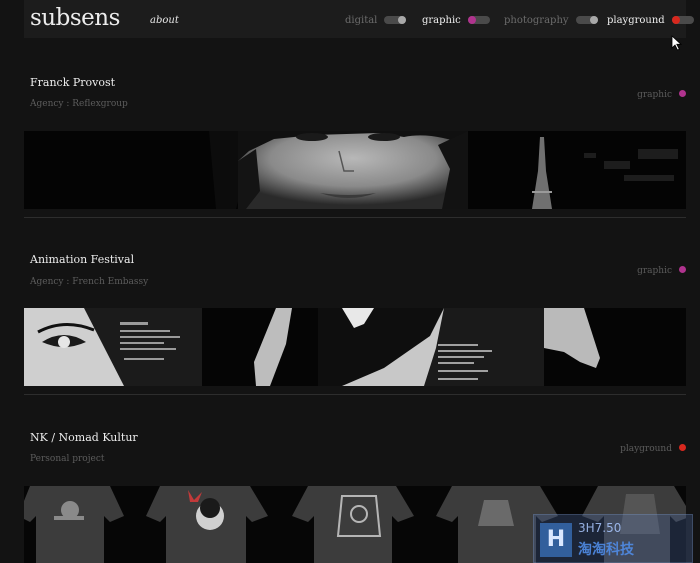 The width and height of the screenshot is (700, 563). I want to click on filter-photography: photography, so click(551, 20).